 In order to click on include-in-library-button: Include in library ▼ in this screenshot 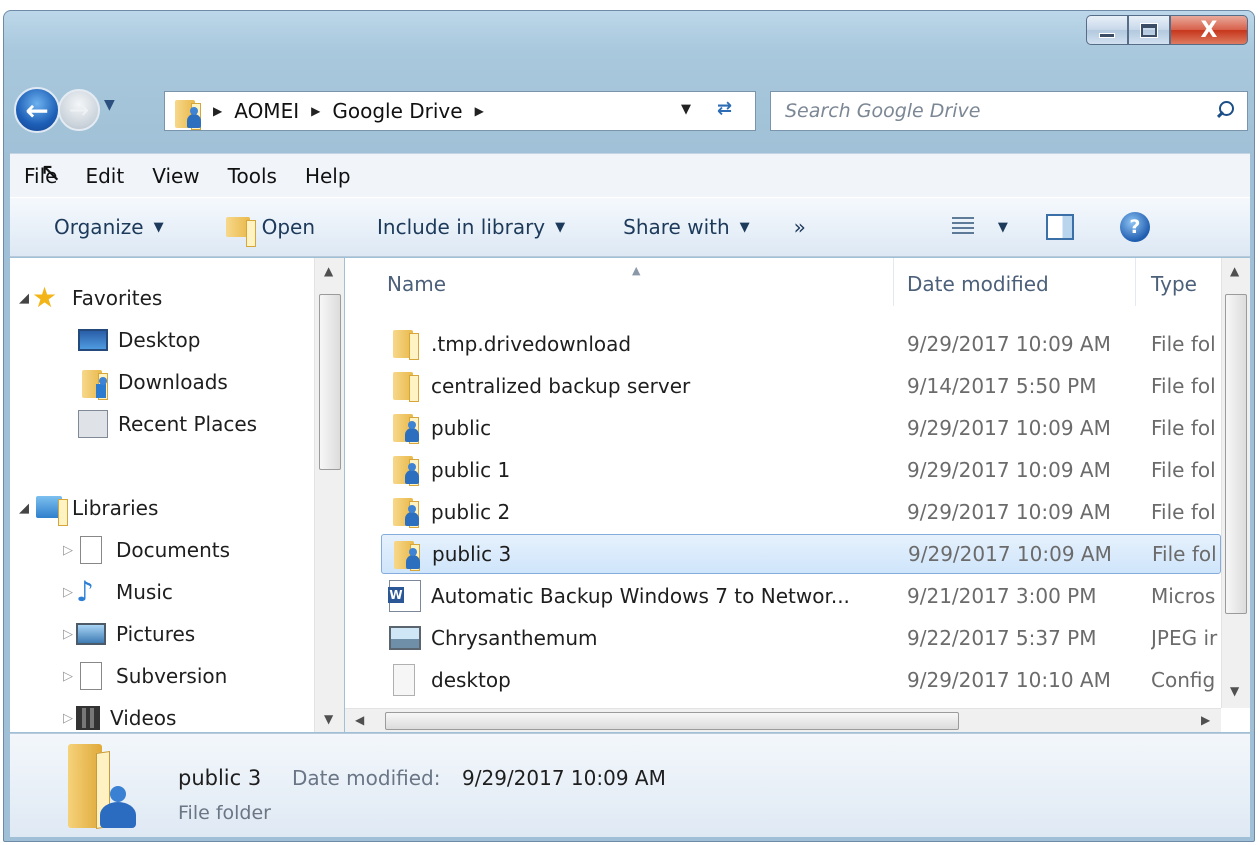, I will do `click(471, 227)`.